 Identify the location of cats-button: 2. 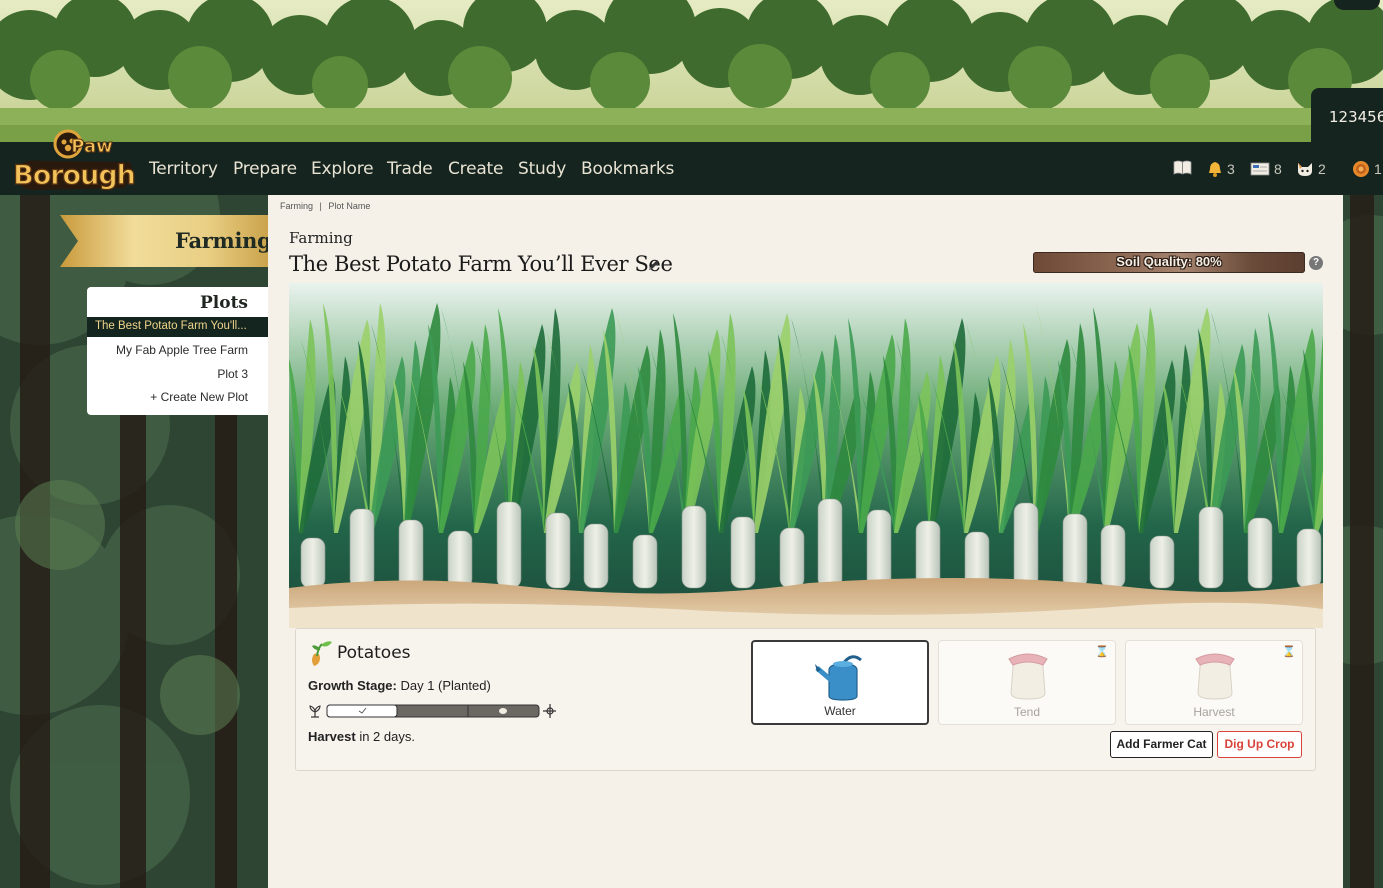
(1311, 169).